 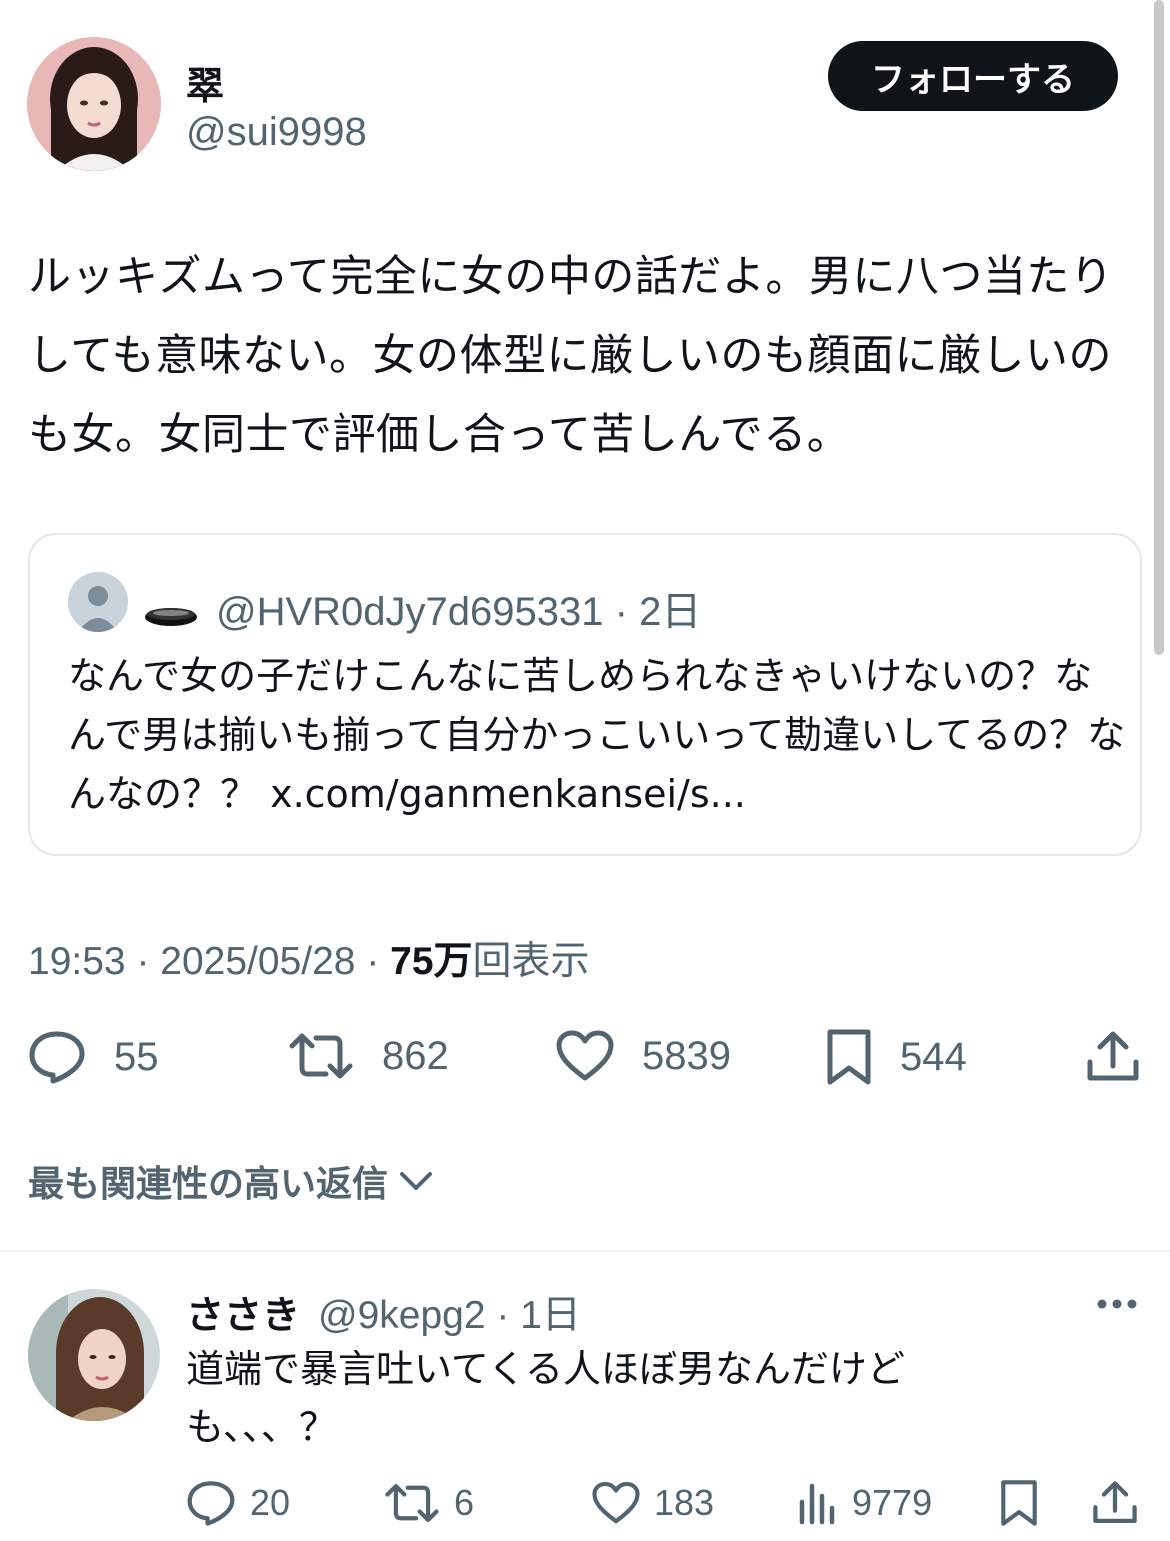 What do you see at coordinates (550, 1315) in the screenshot?
I see `reply-time: 1日` at bounding box center [550, 1315].